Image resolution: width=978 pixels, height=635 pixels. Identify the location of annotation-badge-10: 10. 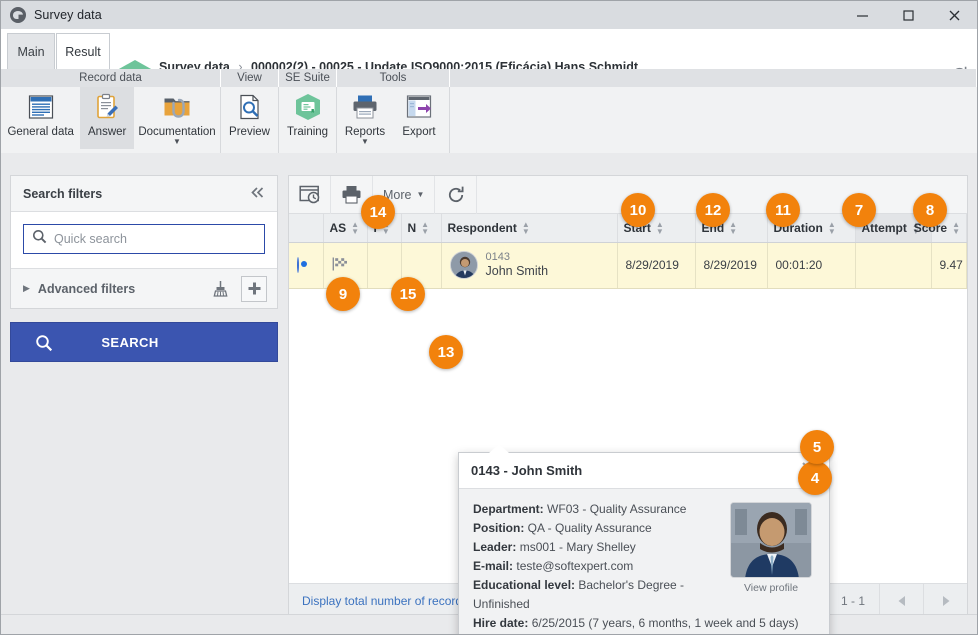
(638, 210).